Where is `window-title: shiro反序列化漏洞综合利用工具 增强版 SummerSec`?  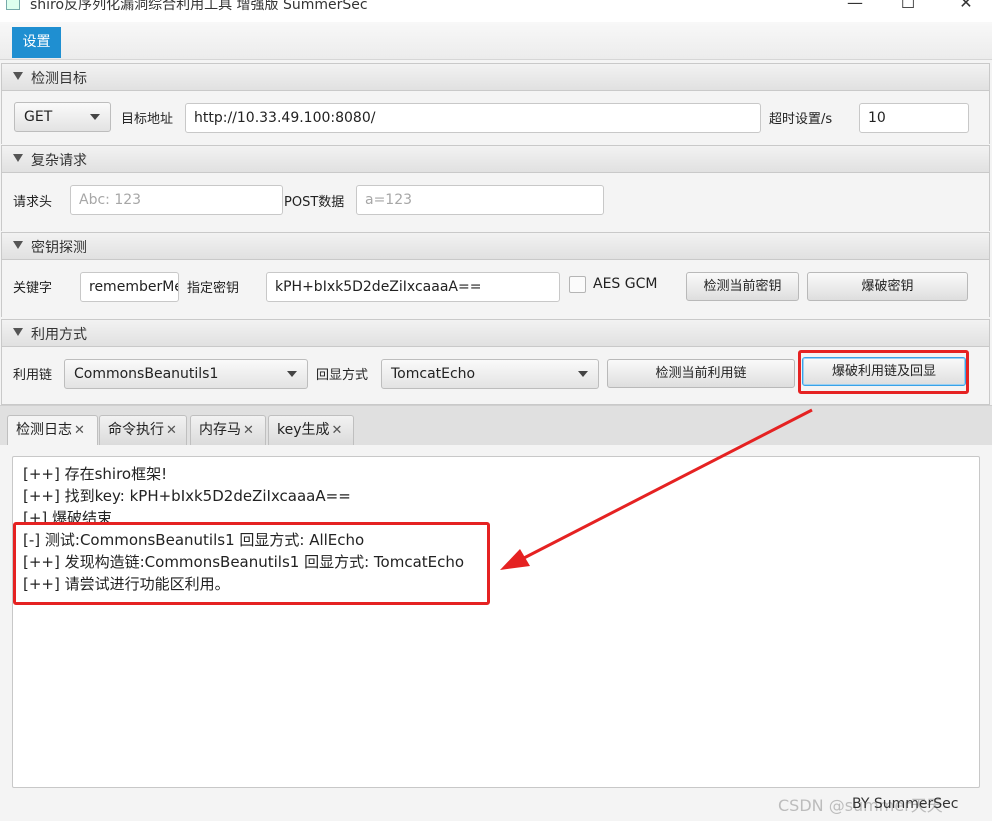 window-title: shiro反序列化漏洞综合利用工具 增强版 SummerSec is located at coordinates (199, 6).